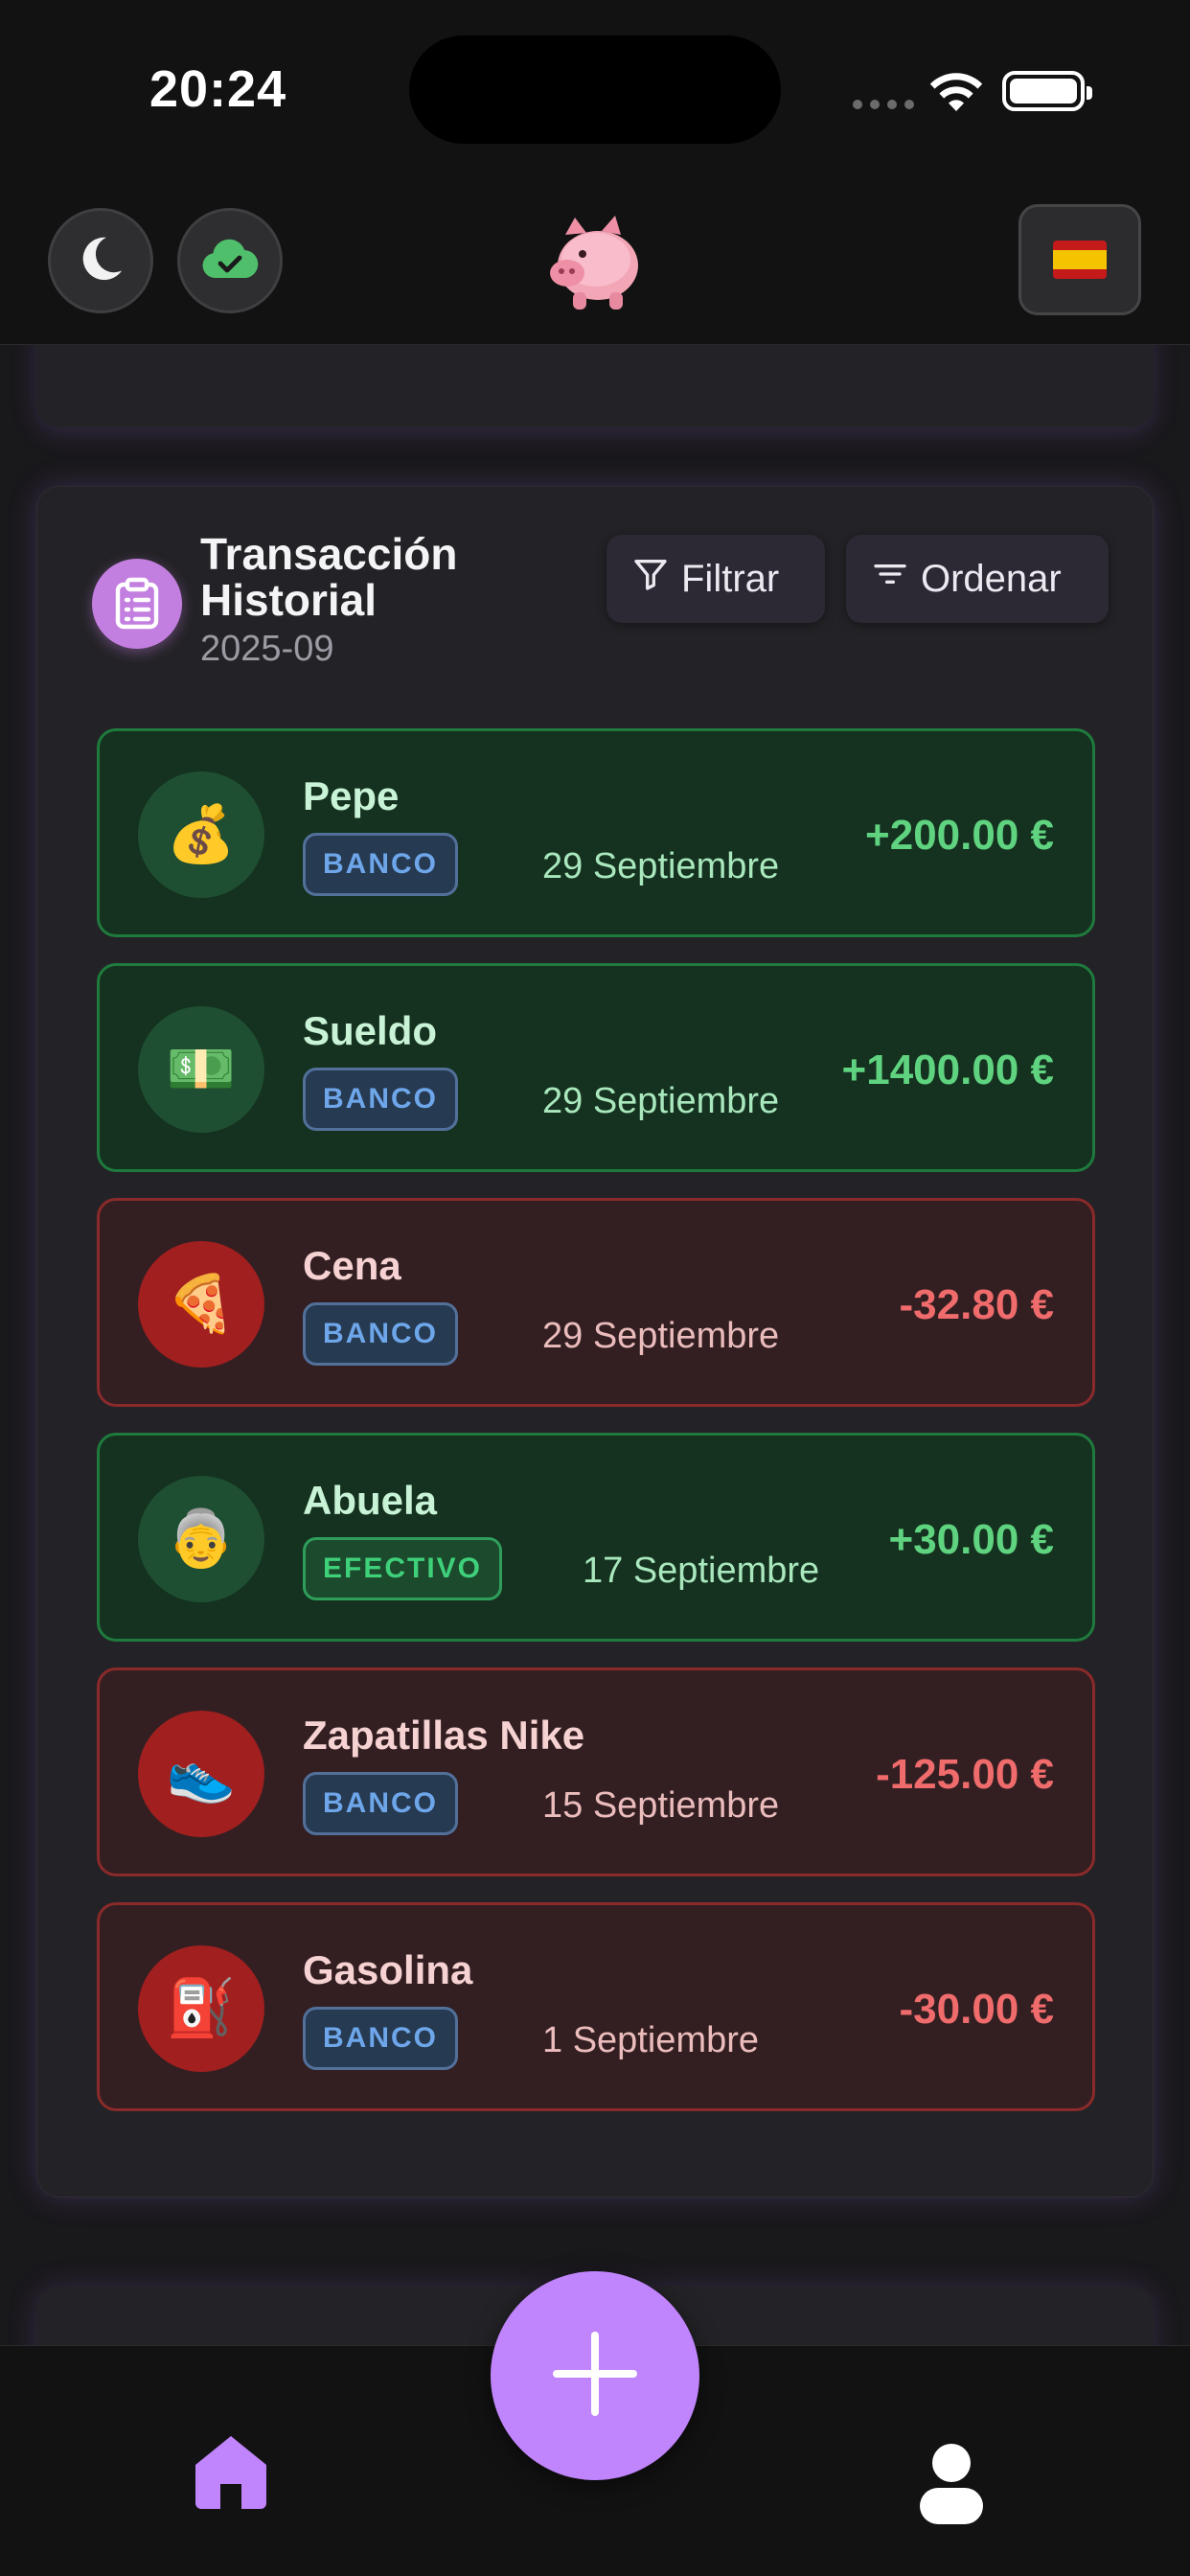 Image resolution: width=1190 pixels, height=2576 pixels. Describe the element at coordinates (137, 604) in the screenshot. I see `clipboard-icon` at that location.